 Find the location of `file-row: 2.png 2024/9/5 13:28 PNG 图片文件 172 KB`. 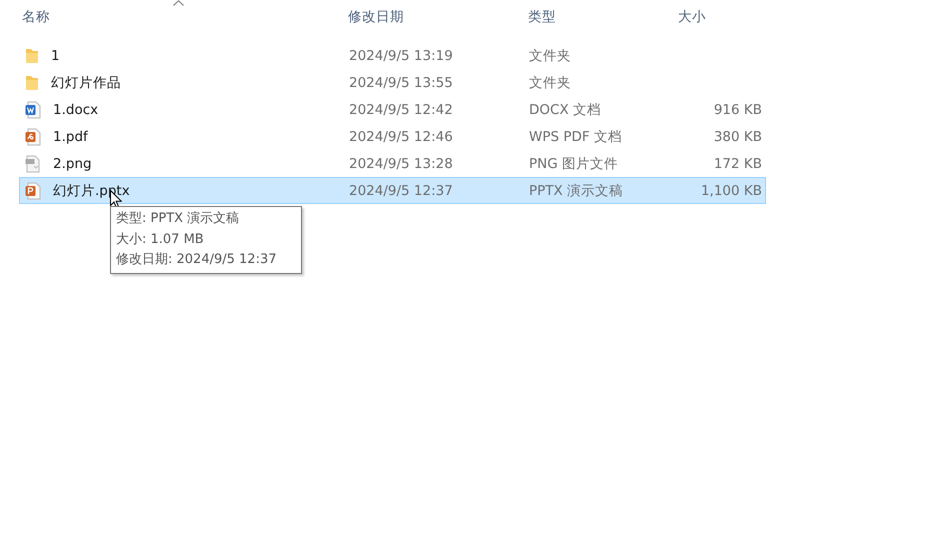

file-row: 2.png 2024/9/5 13:28 PNG 图片文件 172 KB is located at coordinates (392, 163).